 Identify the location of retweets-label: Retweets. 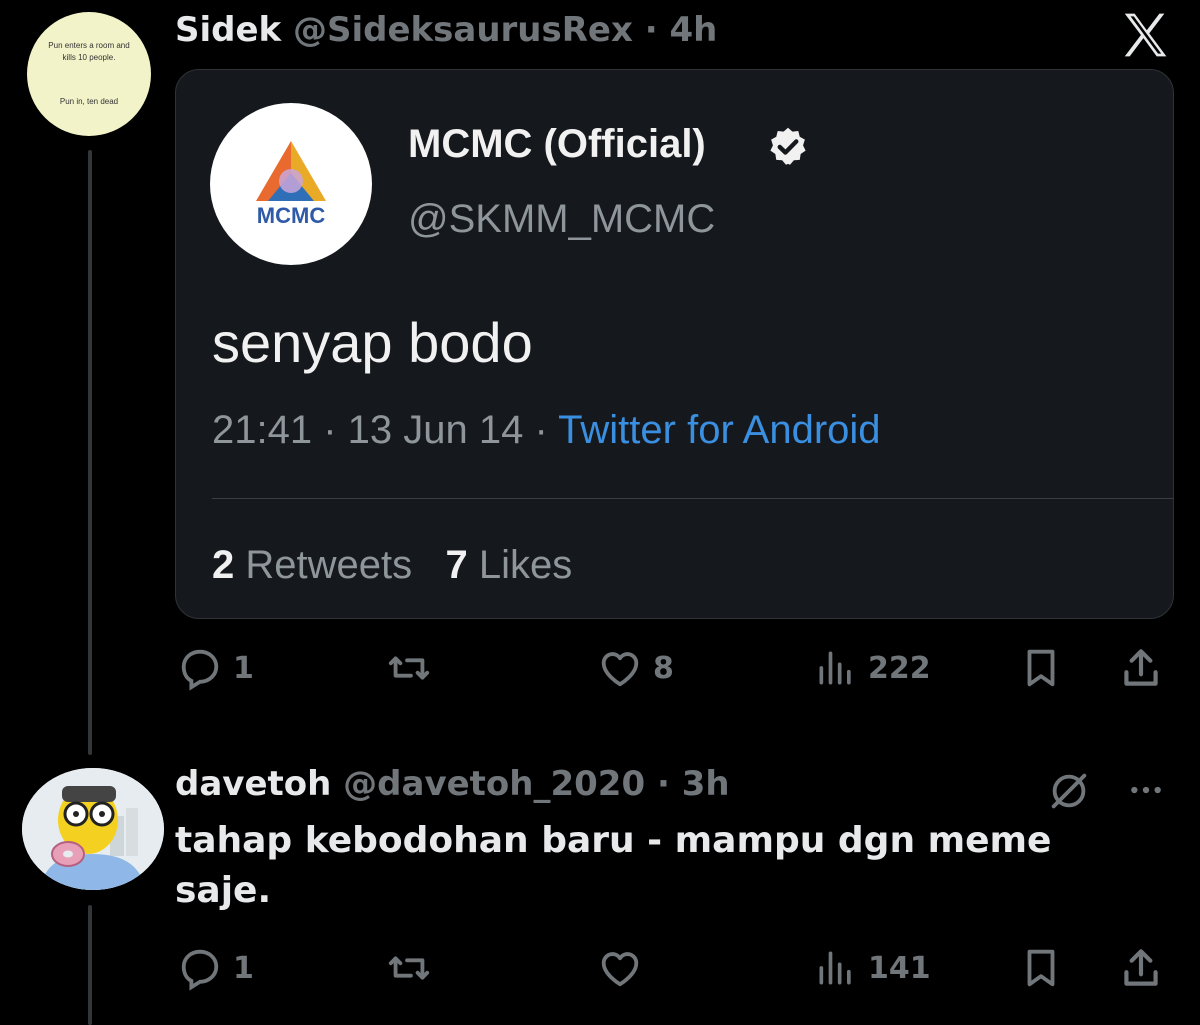
(323, 565).